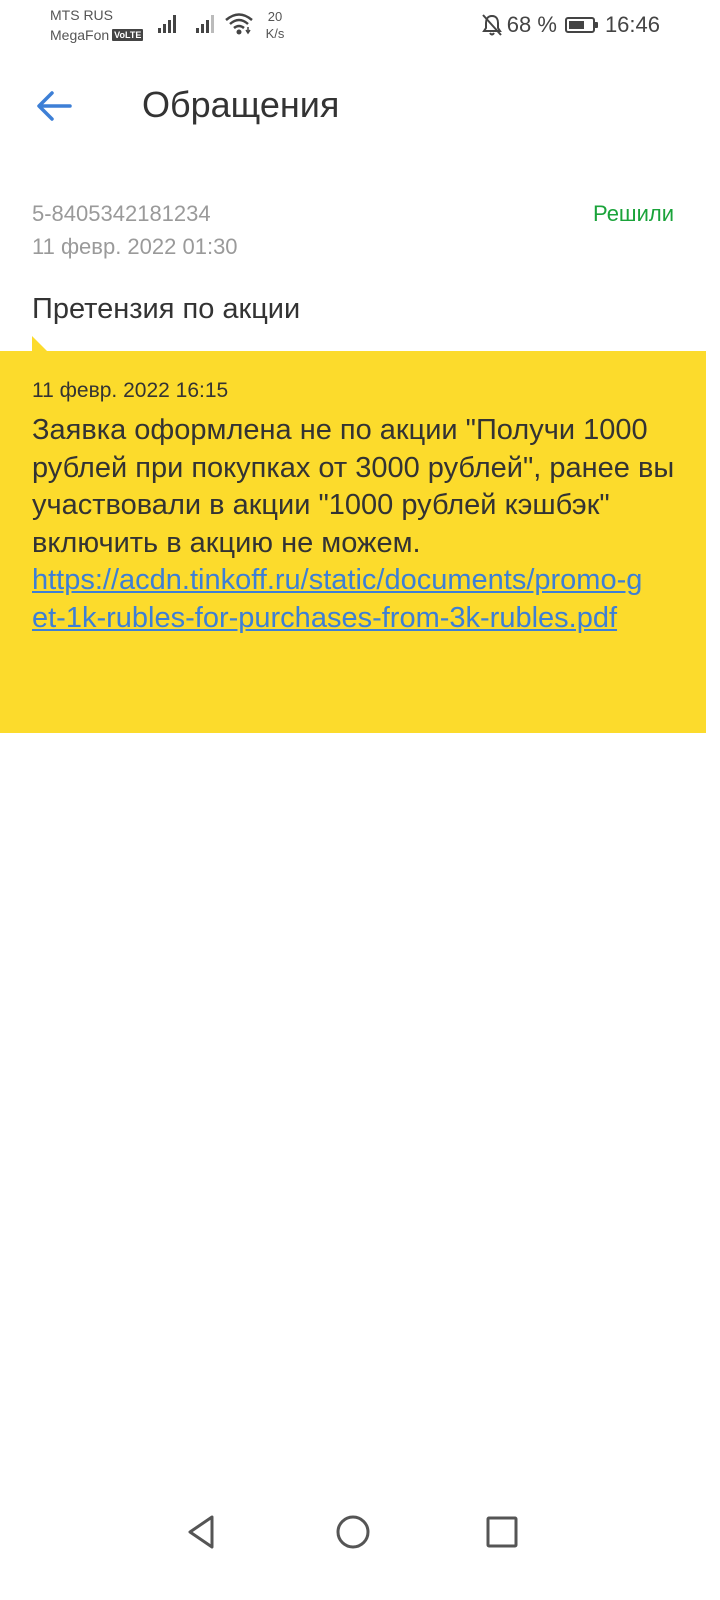 The height and width of the screenshot is (1600, 720). Describe the element at coordinates (275, 33) in the screenshot. I see `network-speed-unit: K/s` at that location.